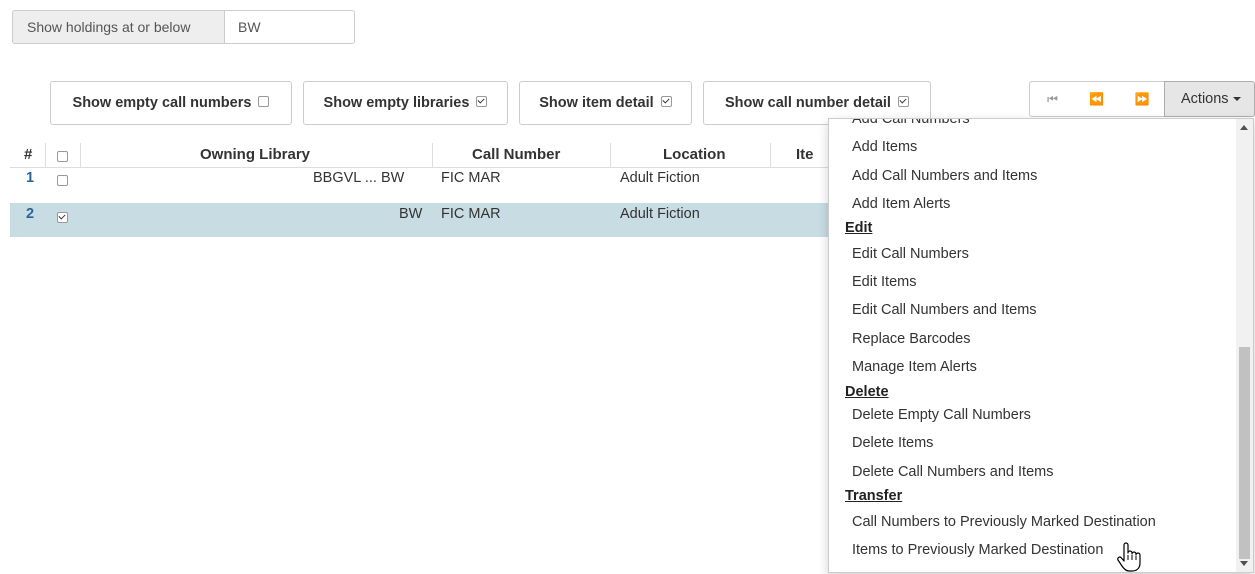 Image resolution: width=1255 pixels, height=574 pixels. What do you see at coordinates (289, 27) in the screenshot?
I see `holdings-filter-select: BW` at bounding box center [289, 27].